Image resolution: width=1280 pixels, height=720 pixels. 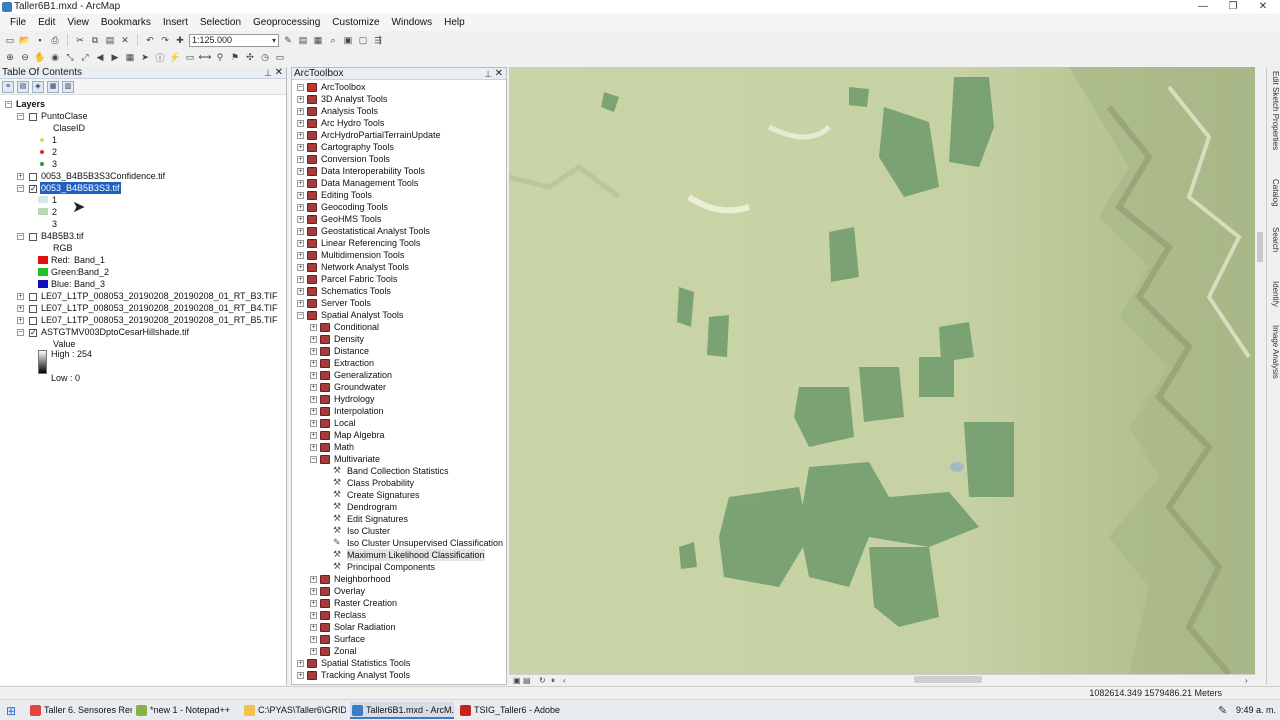 I want to click on zoom-in-icon: ⊕, so click(x=10, y=57).